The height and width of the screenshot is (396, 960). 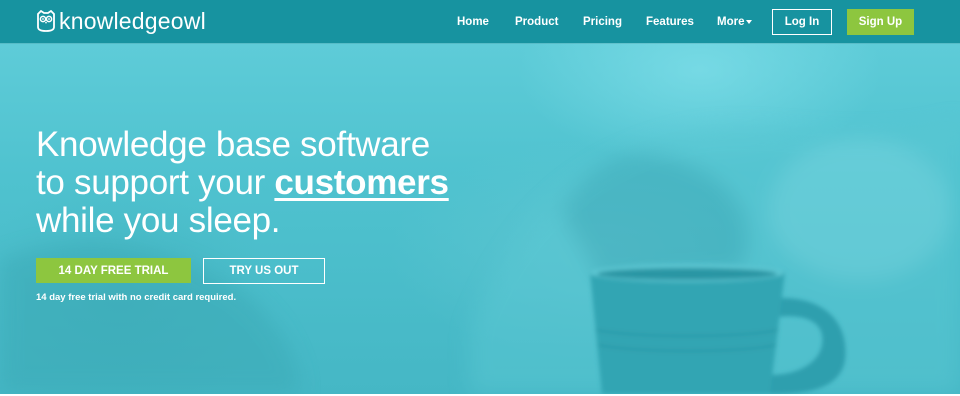 I want to click on caret-down-icon, so click(x=749, y=21).